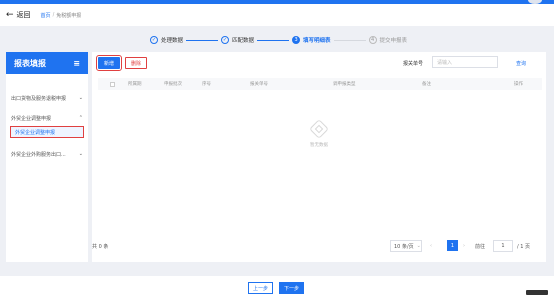  I want to click on prev-page-button: ‹, so click(431, 246).